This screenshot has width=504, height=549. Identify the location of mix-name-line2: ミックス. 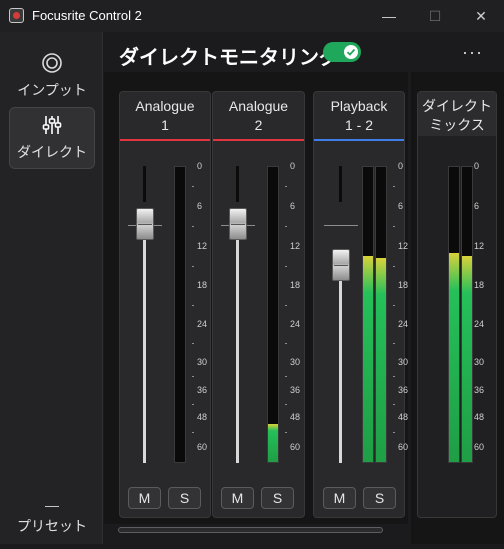
(457, 125).